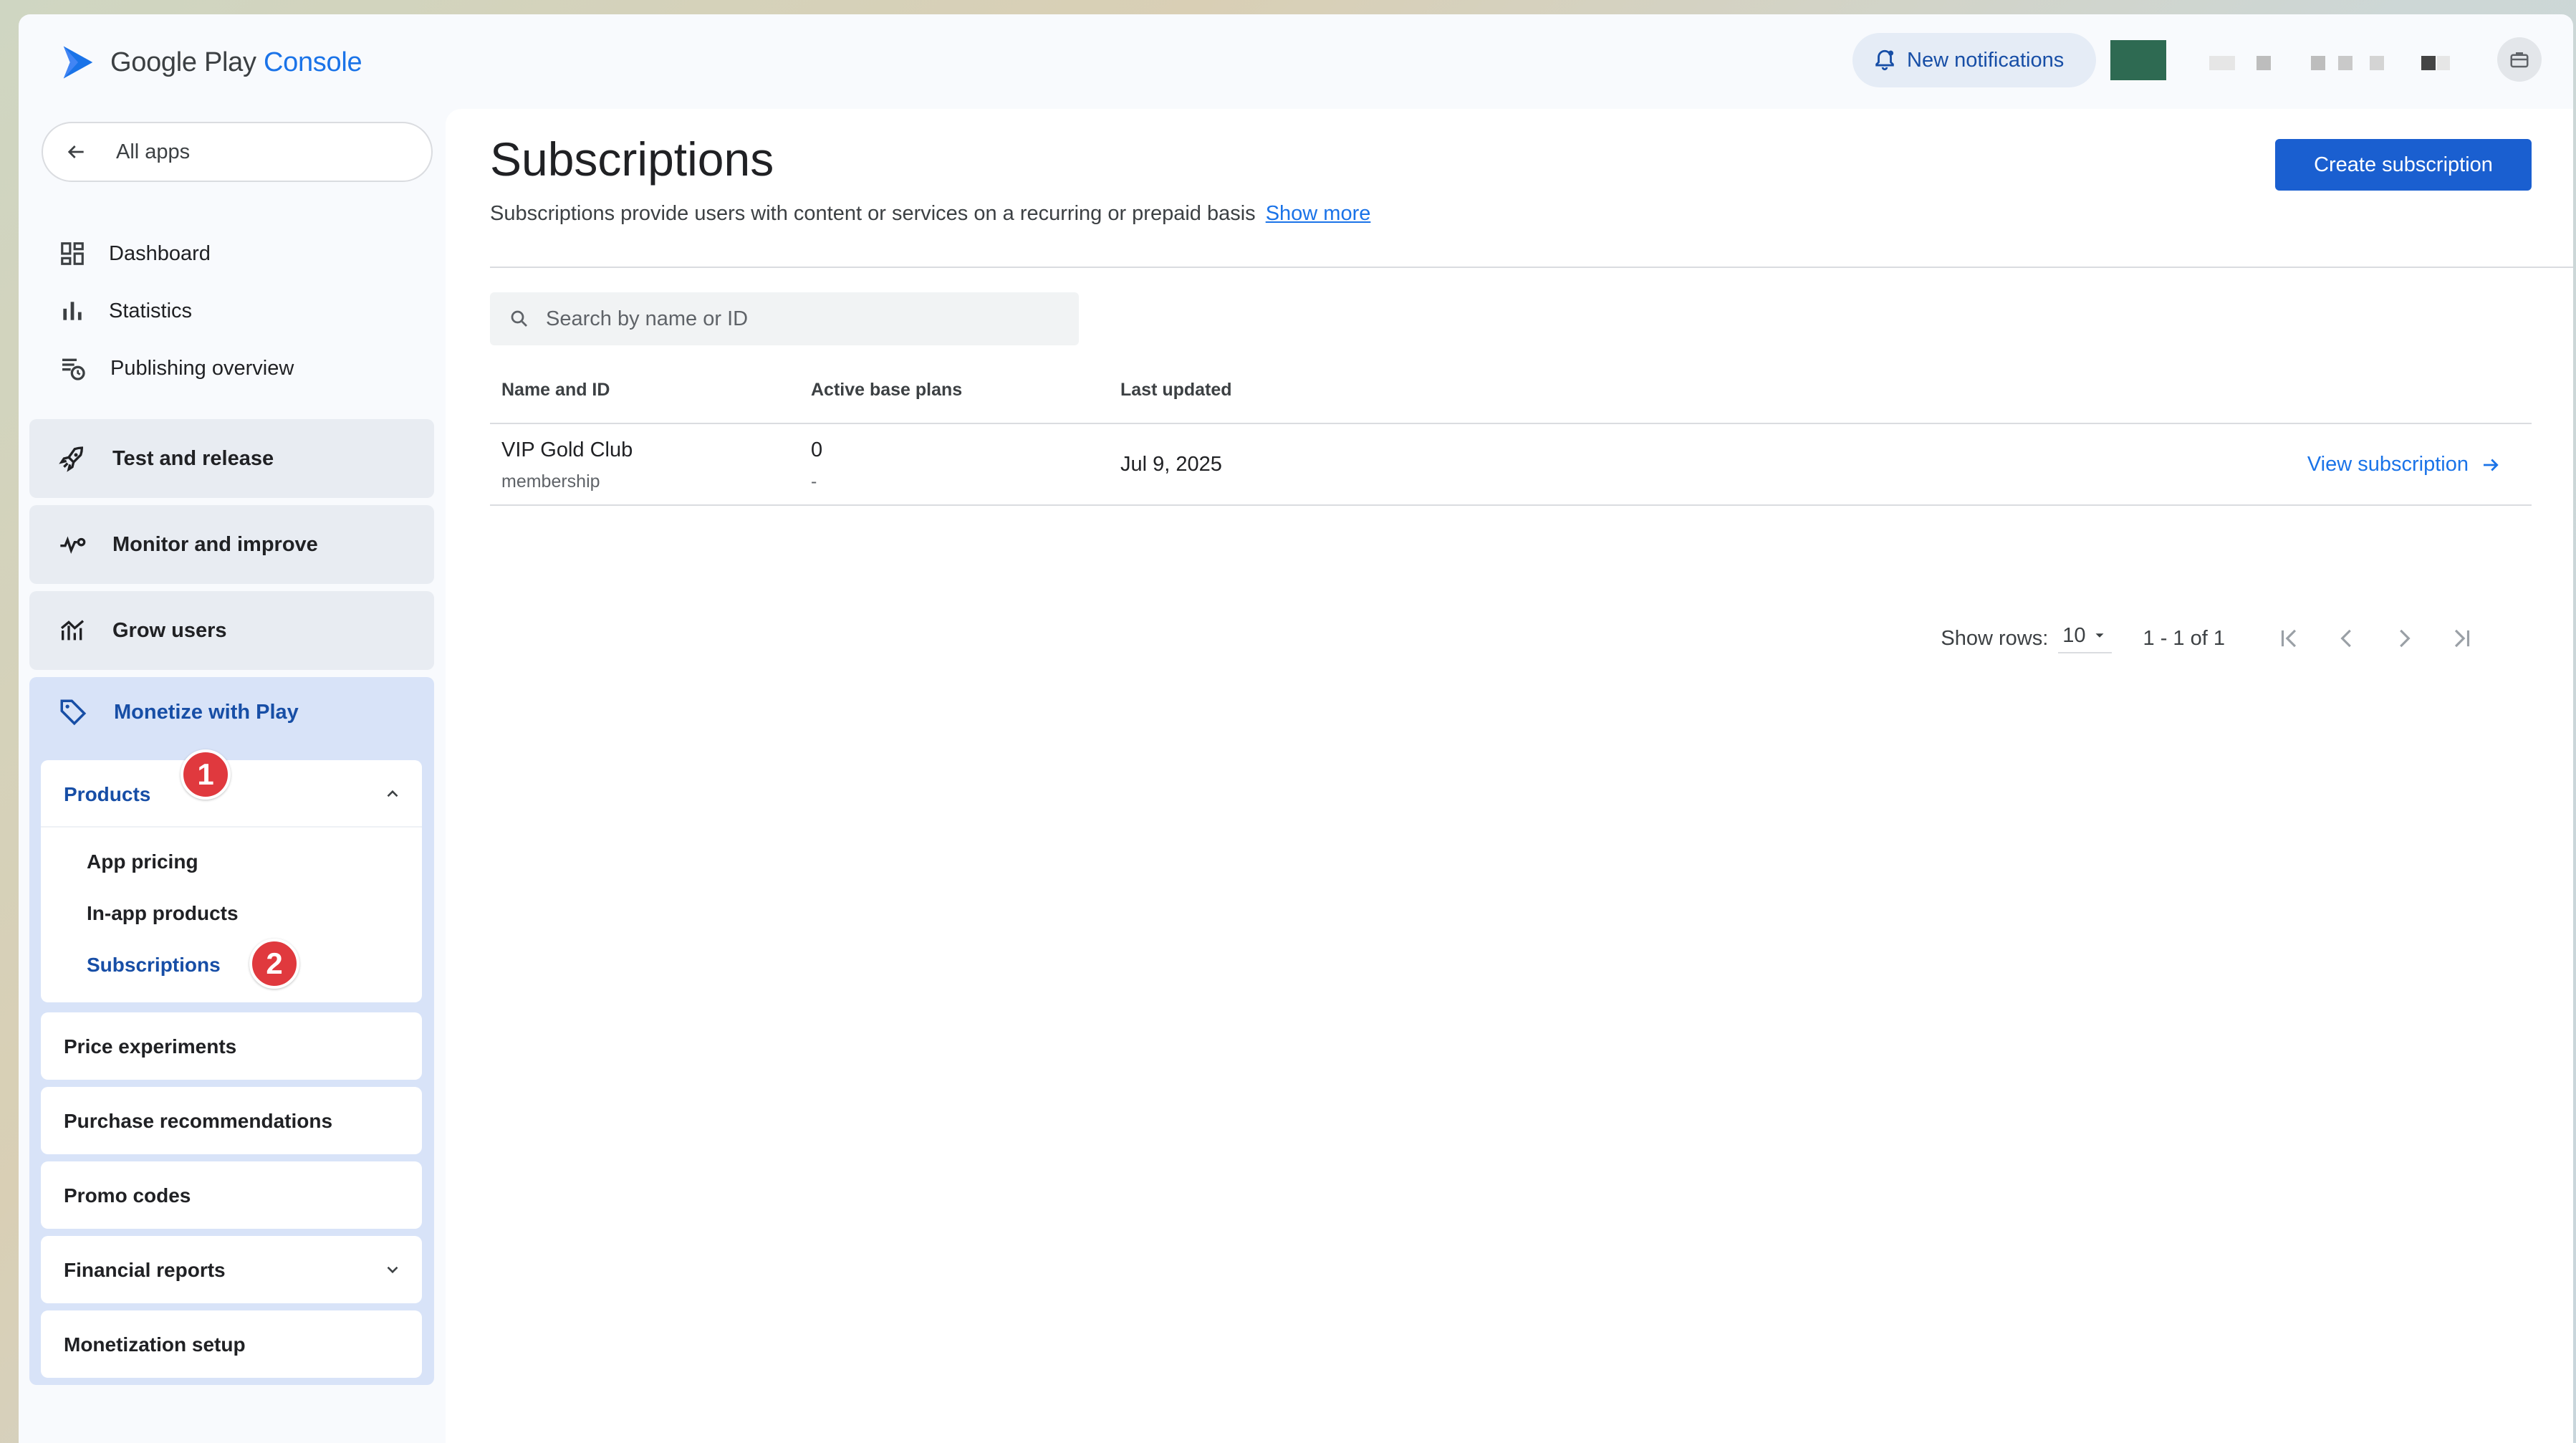 The image size is (2576, 1443). I want to click on page-title: Subscriptions, so click(632, 159).